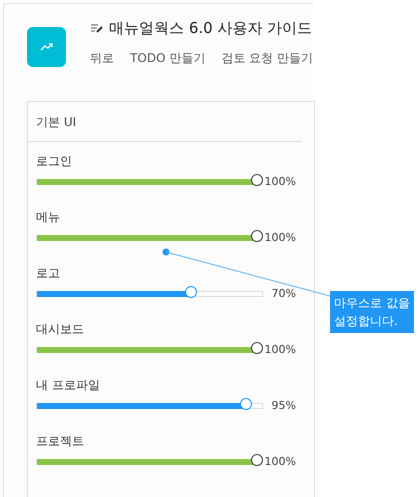 This screenshot has height=497, width=420. What do you see at coordinates (372, 312) in the screenshot?
I see `callout-note: 마우스로 값을 설정합니다.` at bounding box center [372, 312].